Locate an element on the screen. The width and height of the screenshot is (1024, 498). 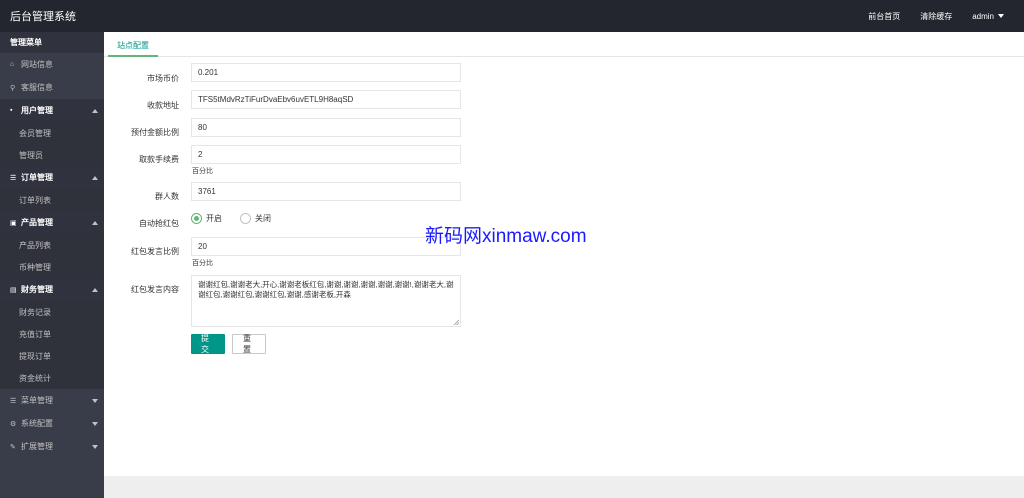
sidebar-item-17: ✎ 扩展管理 is located at coordinates (52, 446).